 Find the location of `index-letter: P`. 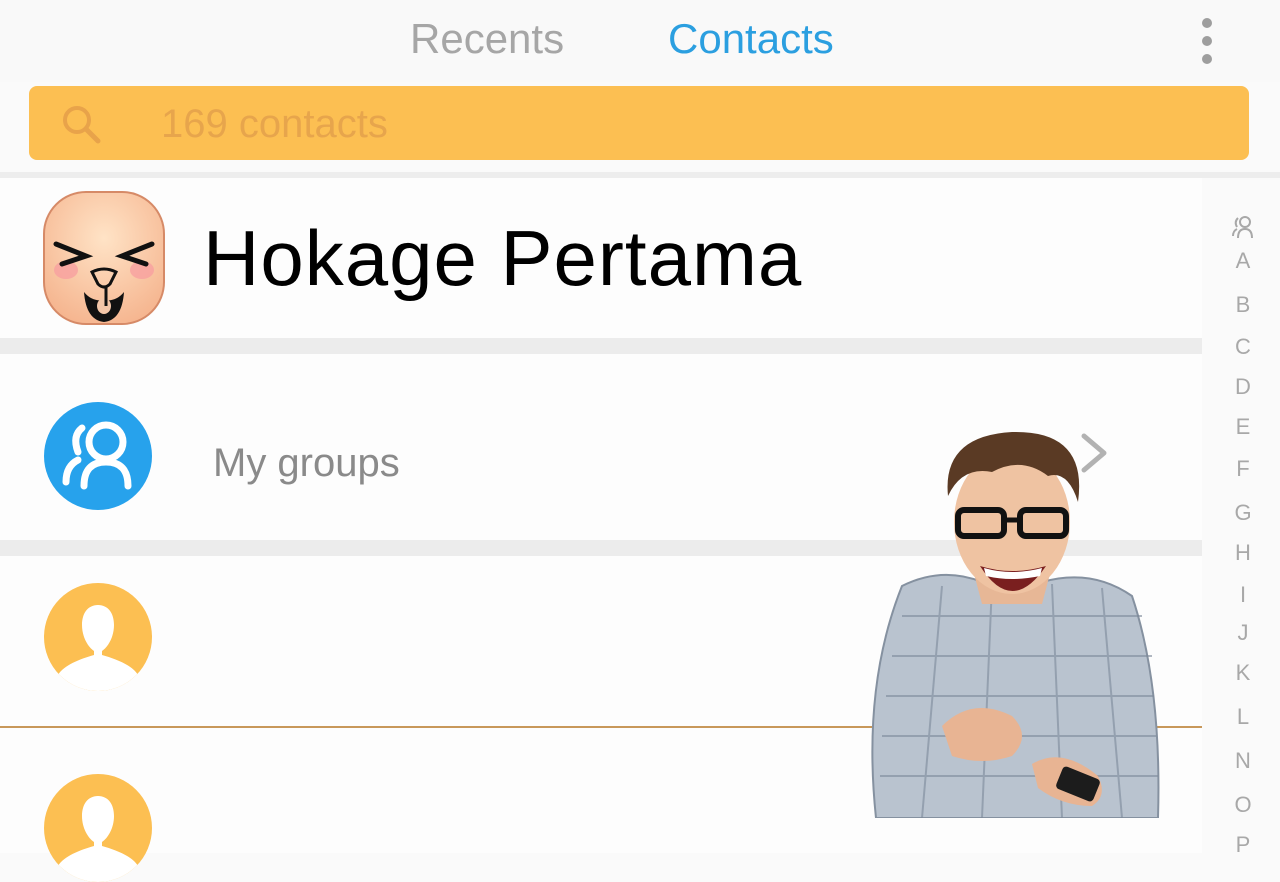

index-letter: P is located at coordinates (1243, 842).